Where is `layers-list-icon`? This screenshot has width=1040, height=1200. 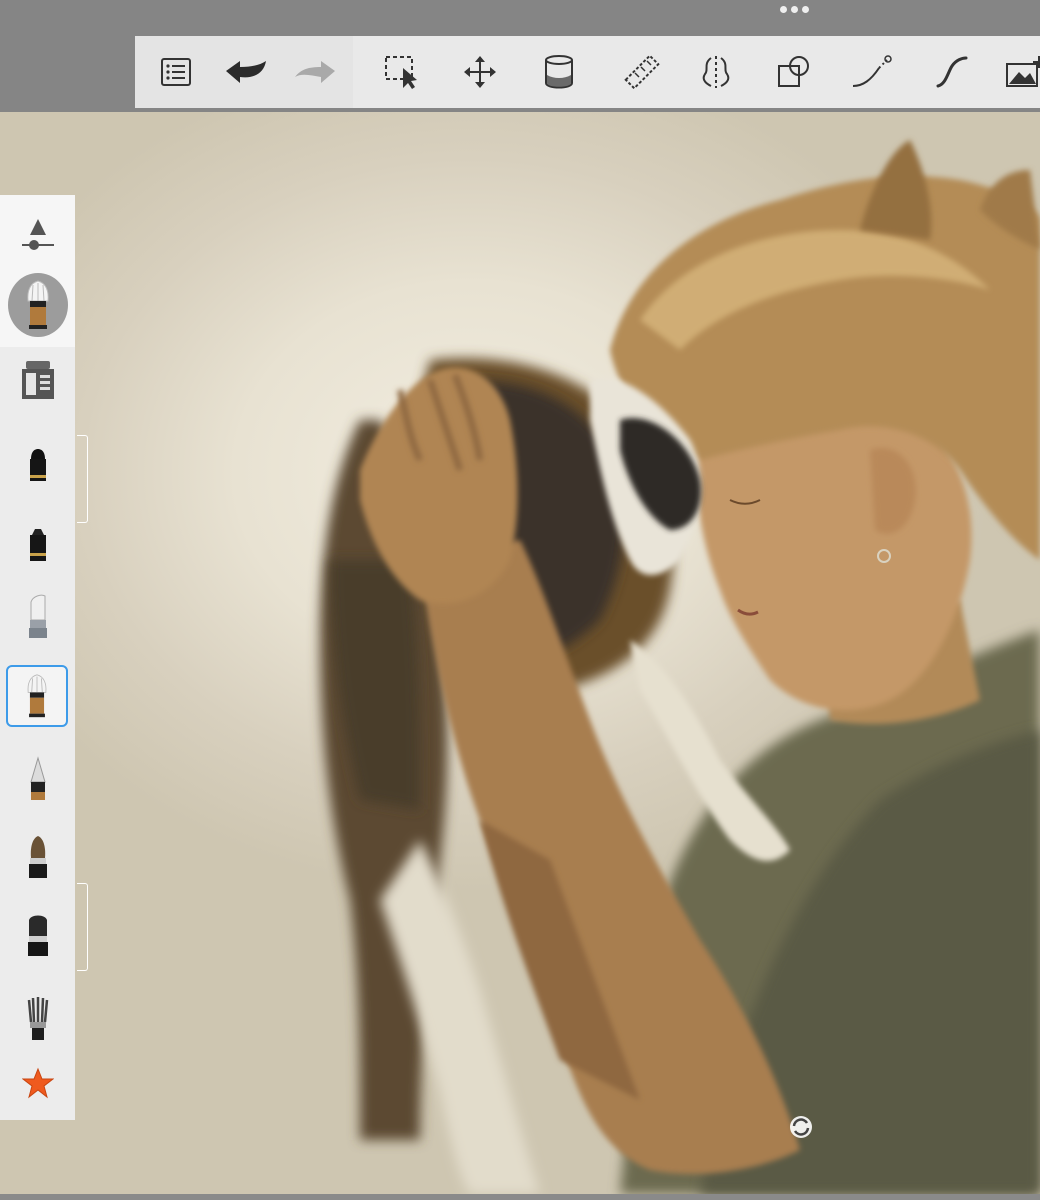 layers-list-icon is located at coordinates (176, 72).